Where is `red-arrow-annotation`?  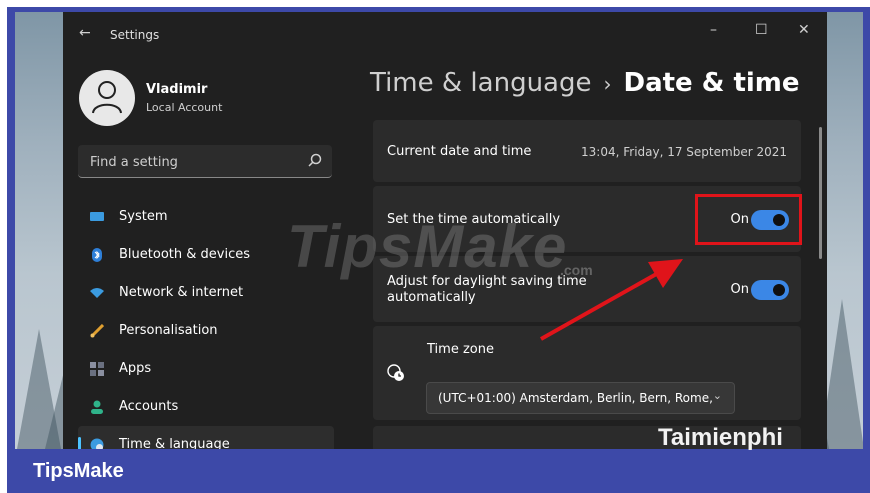
red-arrow-annotation is located at coordinates (611, 300).